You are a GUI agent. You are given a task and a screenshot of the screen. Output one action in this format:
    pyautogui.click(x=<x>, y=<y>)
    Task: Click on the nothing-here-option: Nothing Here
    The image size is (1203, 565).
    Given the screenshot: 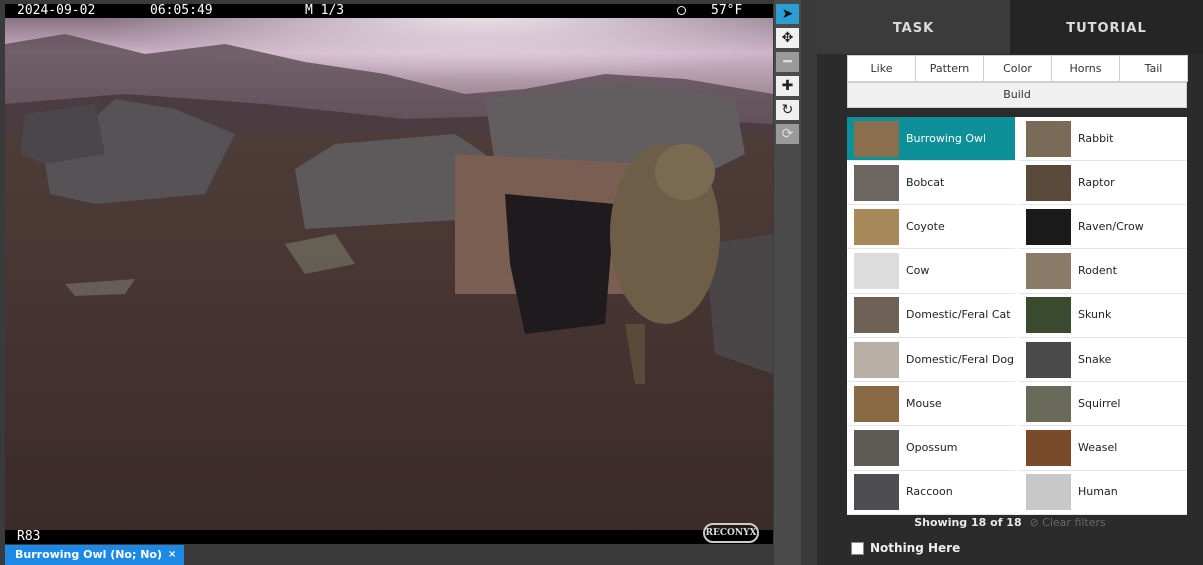 What is the action you would take?
    pyautogui.click(x=905, y=548)
    